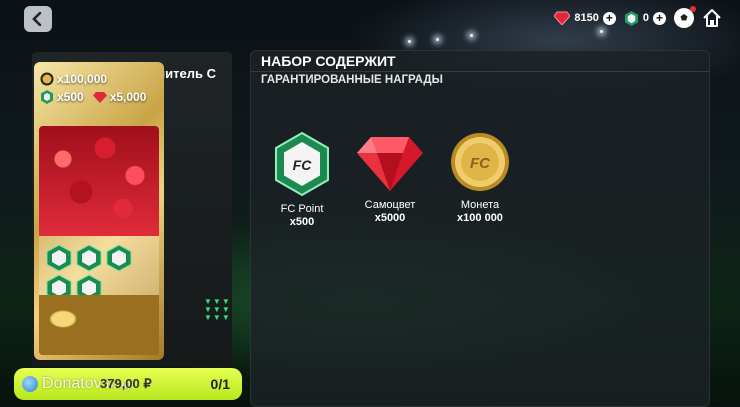 The width and height of the screenshot is (740, 407). Describe the element at coordinates (70, 97) in the screenshot. I see `pack-fc-points: x500` at that location.